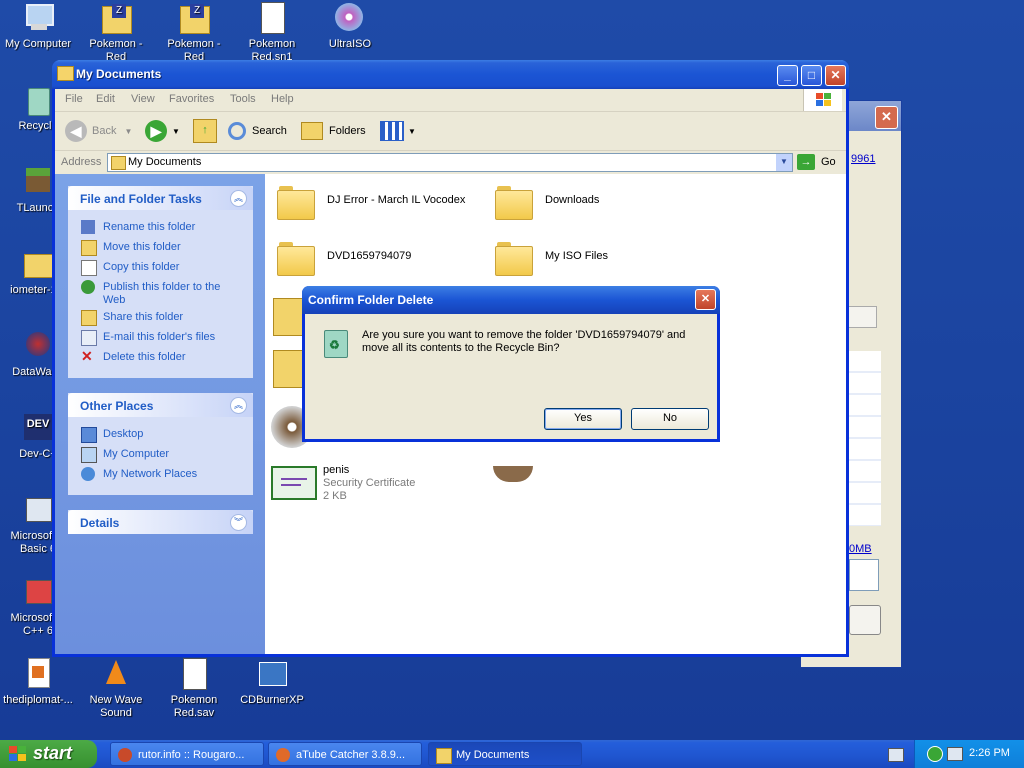 The height and width of the screenshot is (768, 1024). I want to click on clock: 2:26 PM, so click(989, 753).